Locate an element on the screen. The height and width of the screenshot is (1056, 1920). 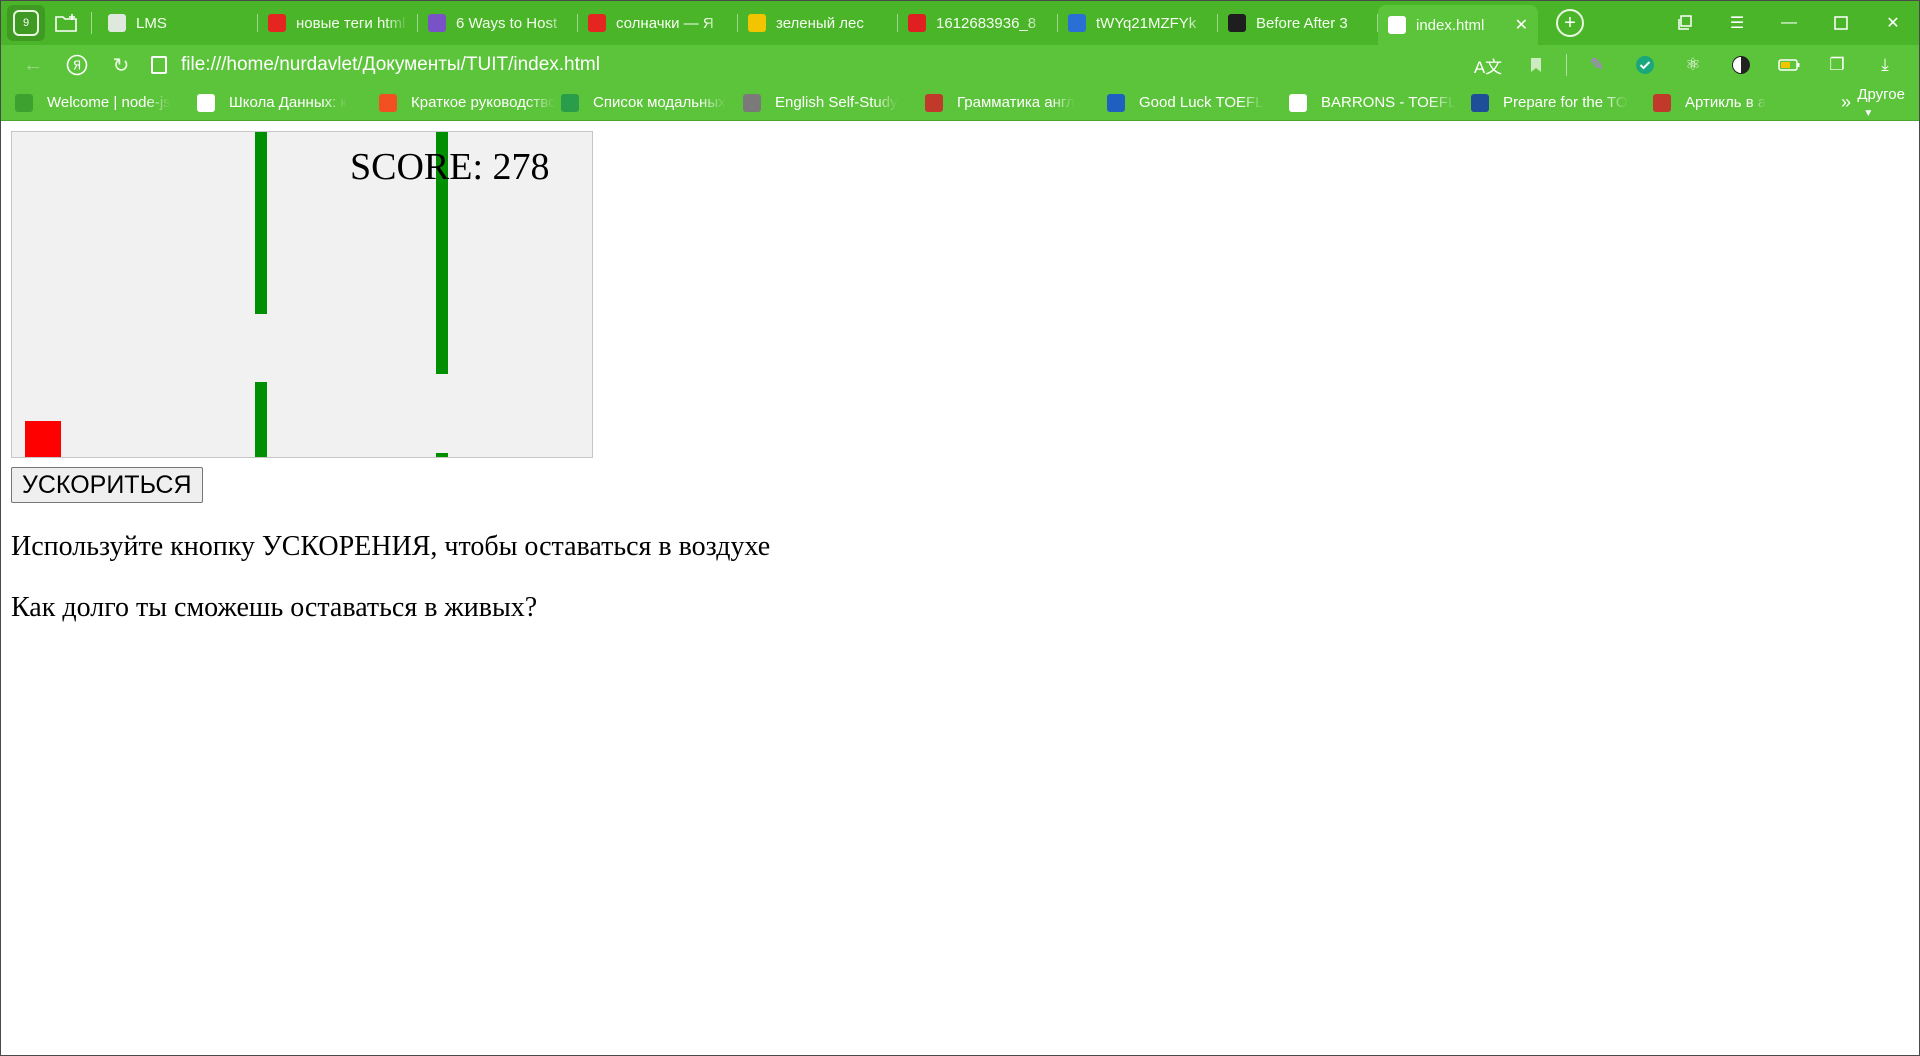
bookmark-label: English Self-Study is located at coordinates (836, 102).